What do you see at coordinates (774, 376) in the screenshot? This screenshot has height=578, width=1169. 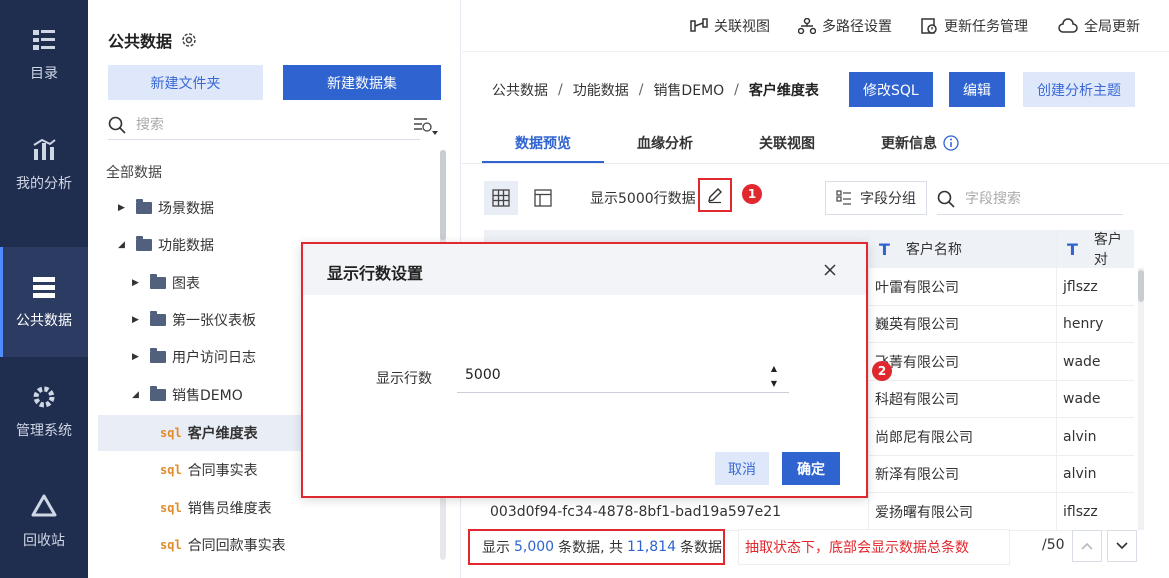 I see `number-stepper: ▲ ▼` at bounding box center [774, 376].